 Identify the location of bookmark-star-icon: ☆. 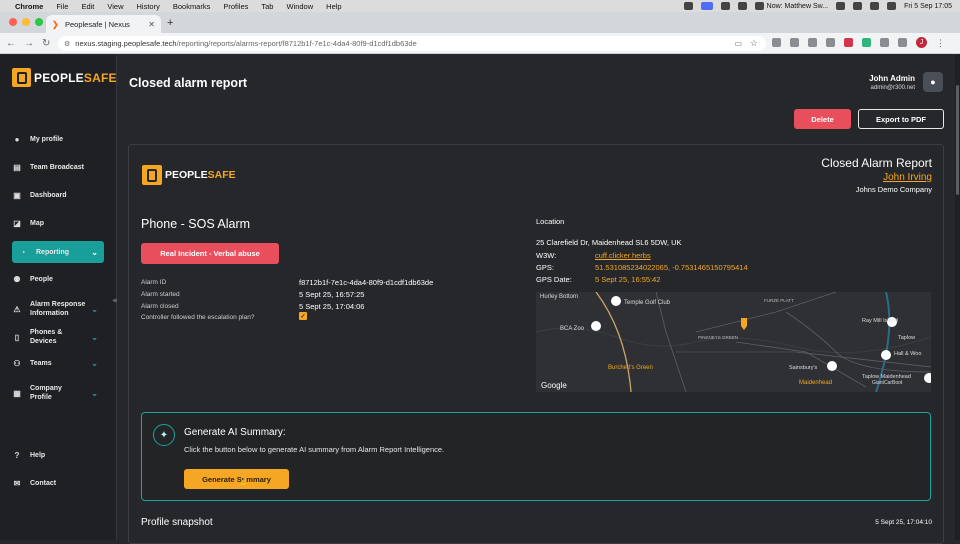
(754, 43).